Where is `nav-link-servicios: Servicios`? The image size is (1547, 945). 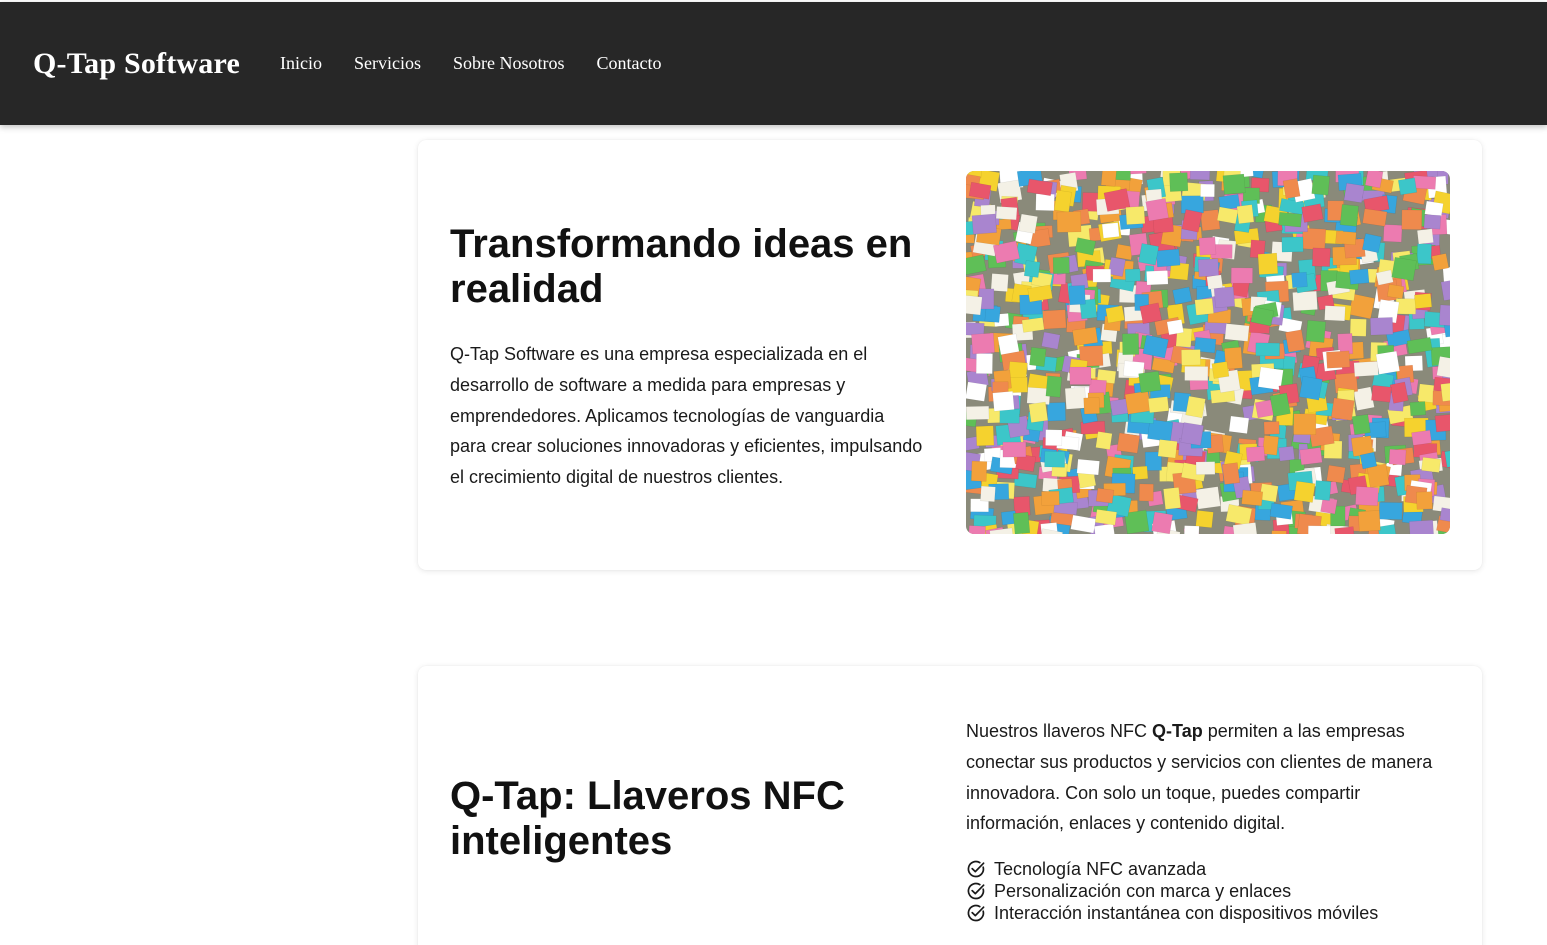
nav-link-servicios: Servicios is located at coordinates (387, 63).